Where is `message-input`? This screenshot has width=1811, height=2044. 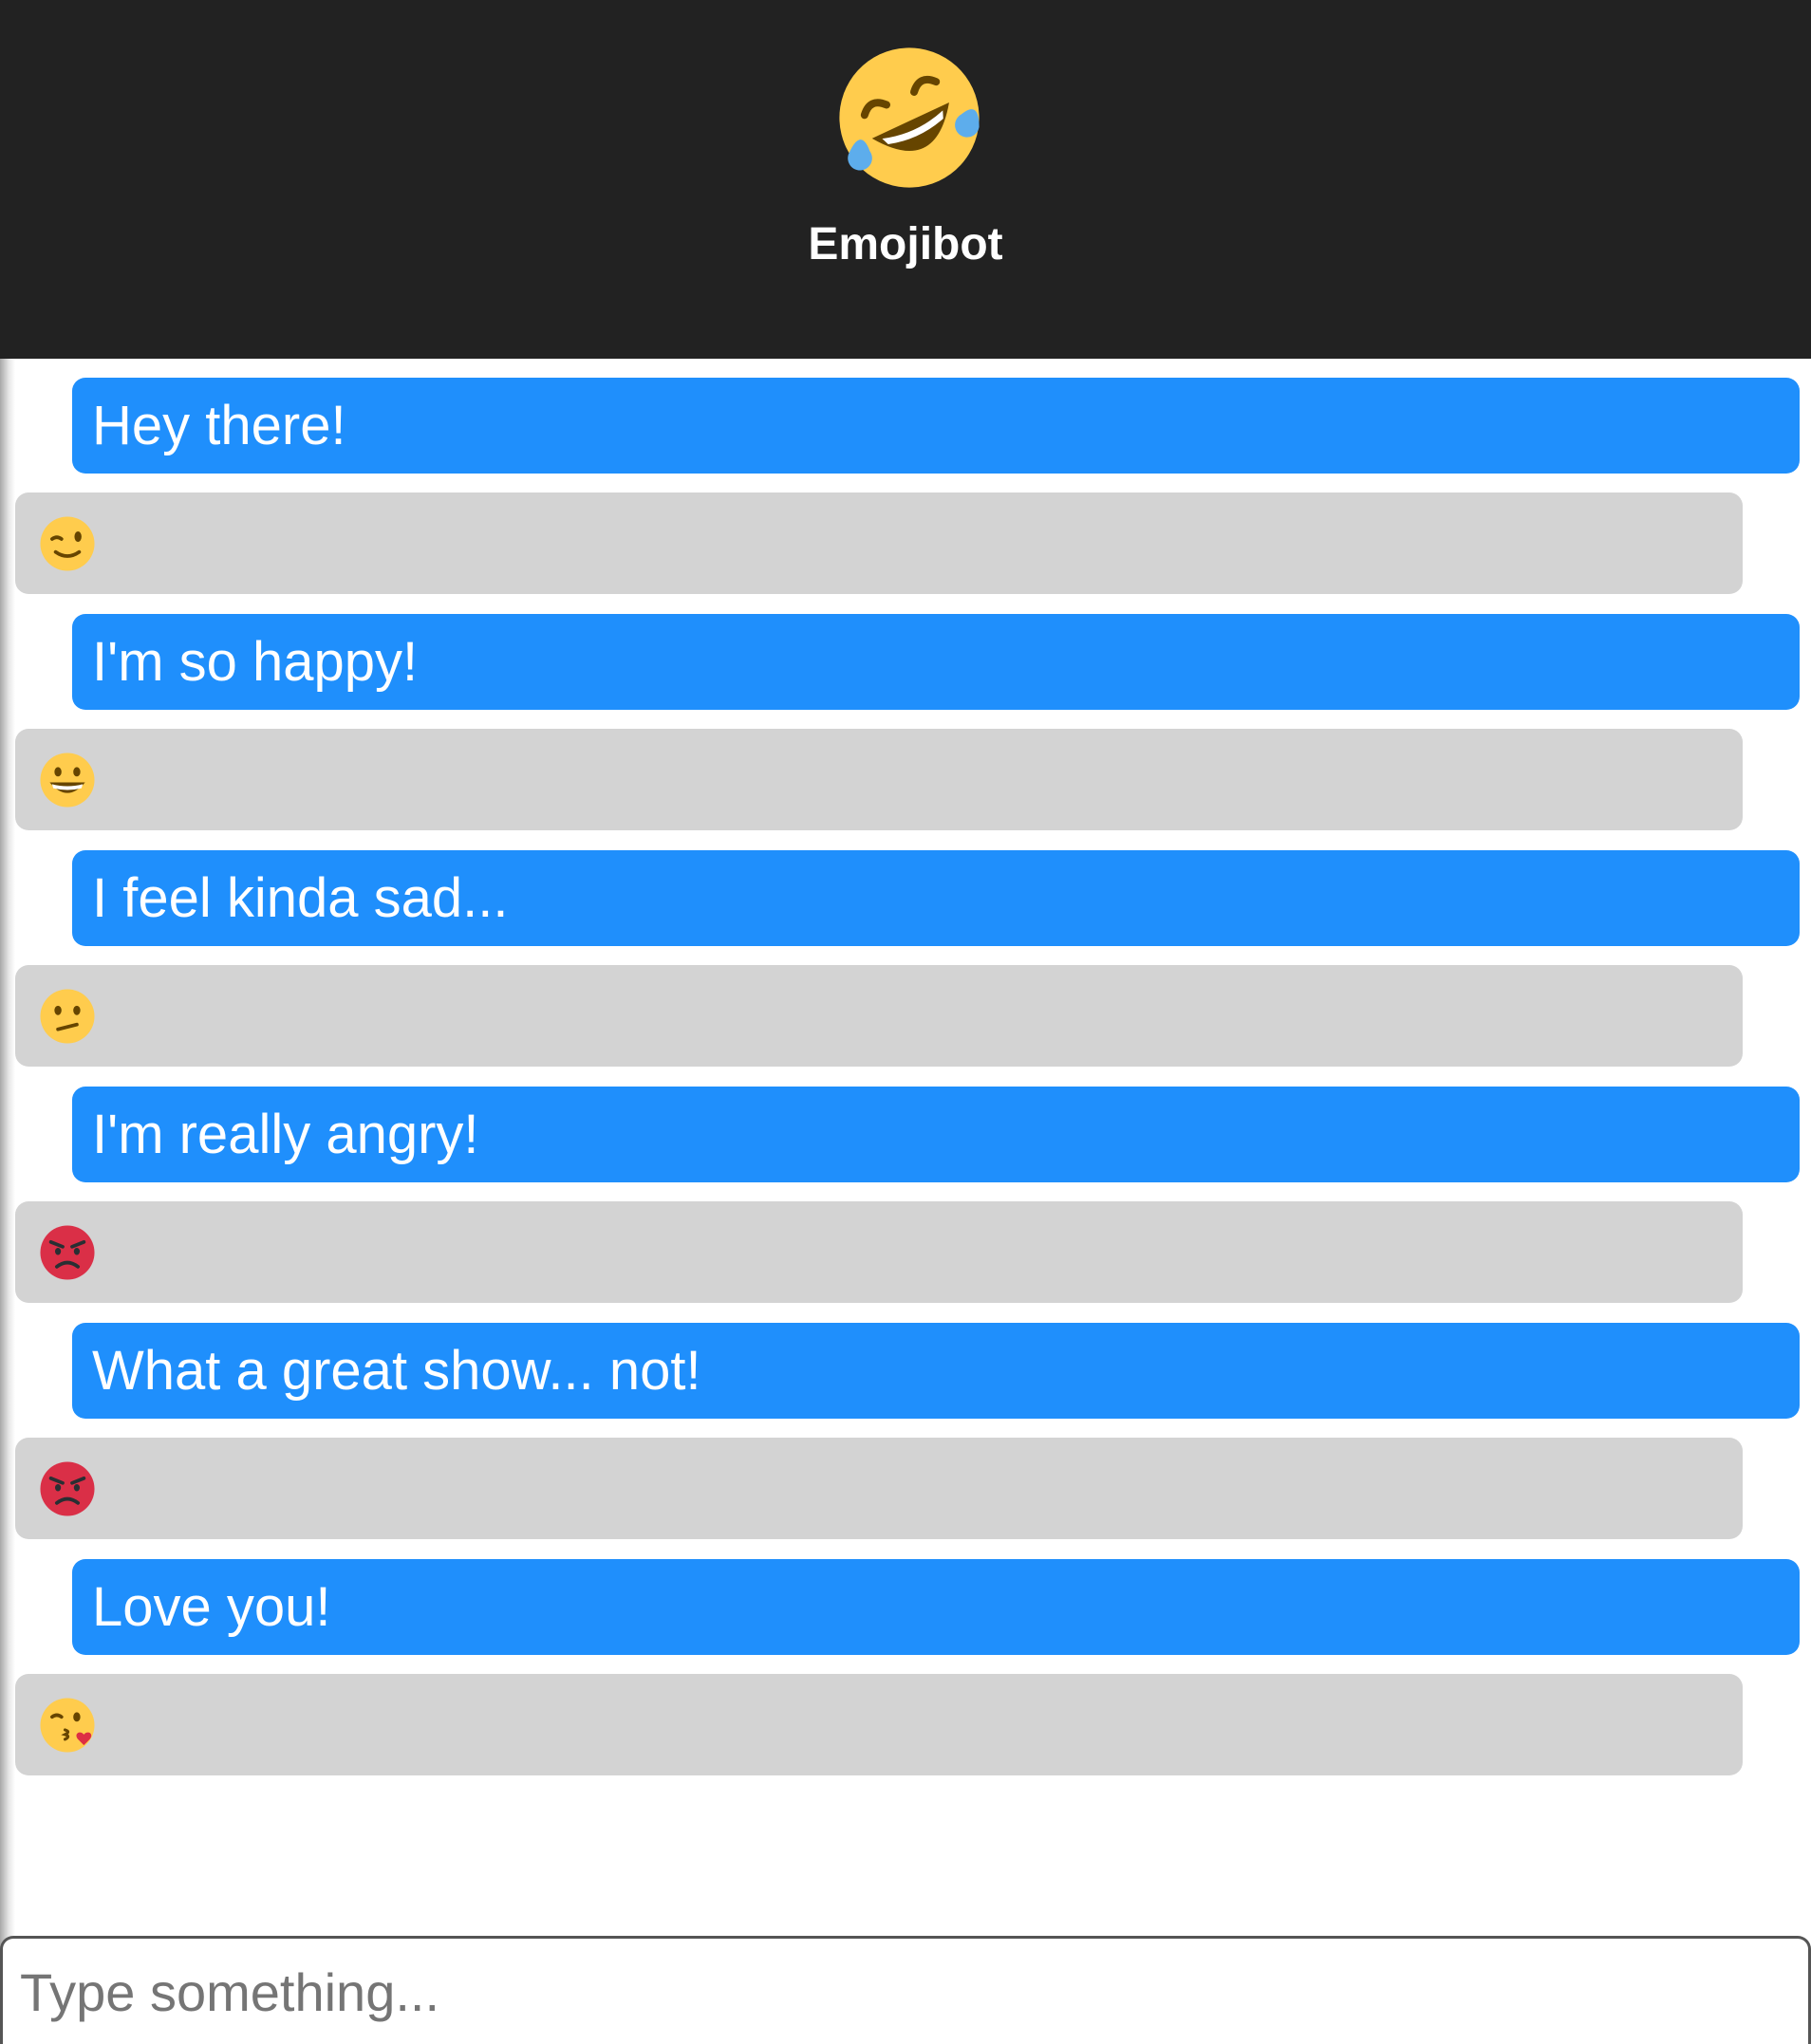 message-input is located at coordinates (902, 1992).